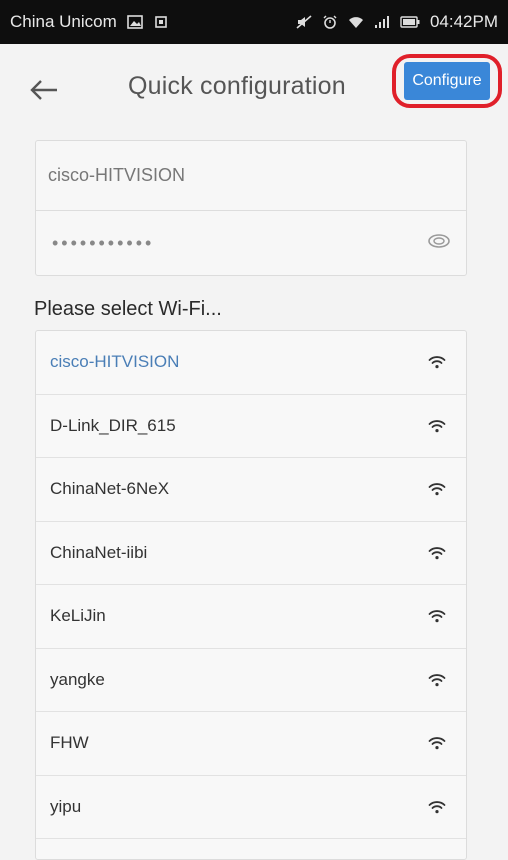 This screenshot has width=508, height=860. Describe the element at coordinates (66, 806) in the screenshot. I see `wifi-name: yipu` at that location.